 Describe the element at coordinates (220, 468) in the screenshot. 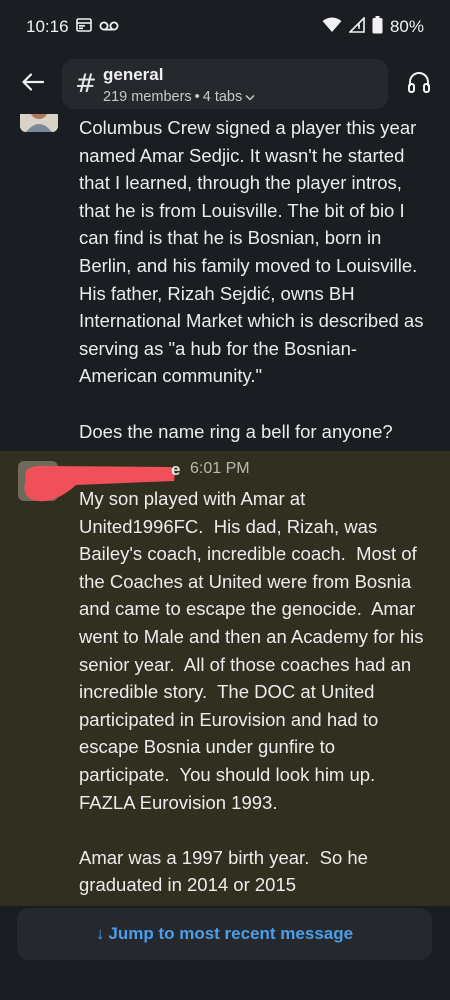

I see `message-timestamp: 6:01 PM` at that location.